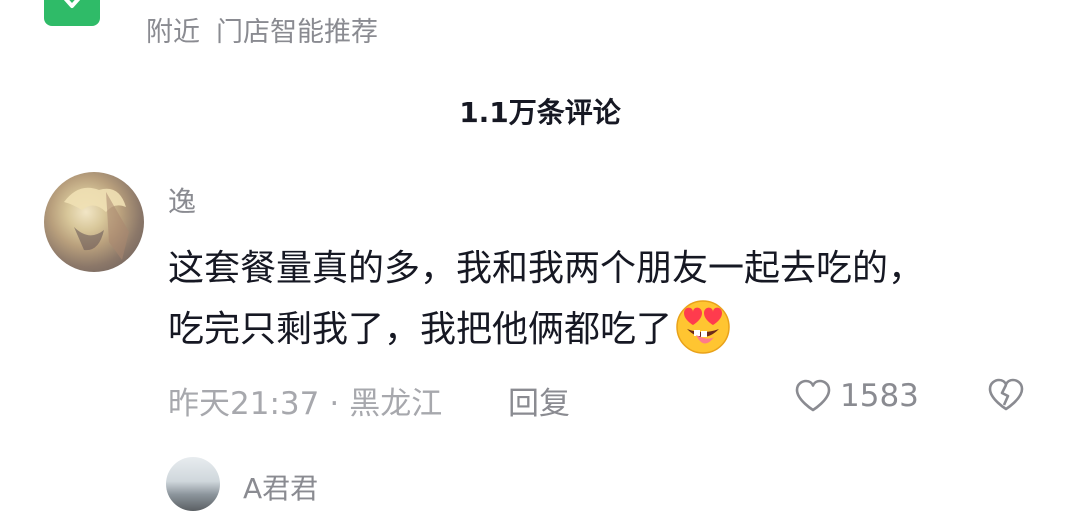 This screenshot has width=1080, height=511. I want to click on heart-eyes-tongue-emoji, so click(703, 327).